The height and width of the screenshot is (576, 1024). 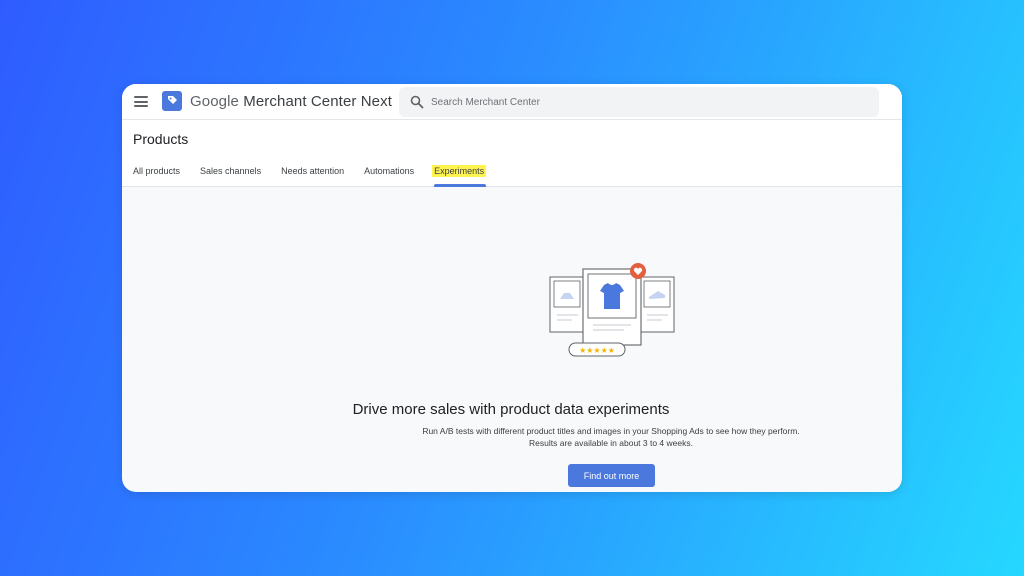 I want to click on app-name: Google Merchant Center Next, so click(x=291, y=101).